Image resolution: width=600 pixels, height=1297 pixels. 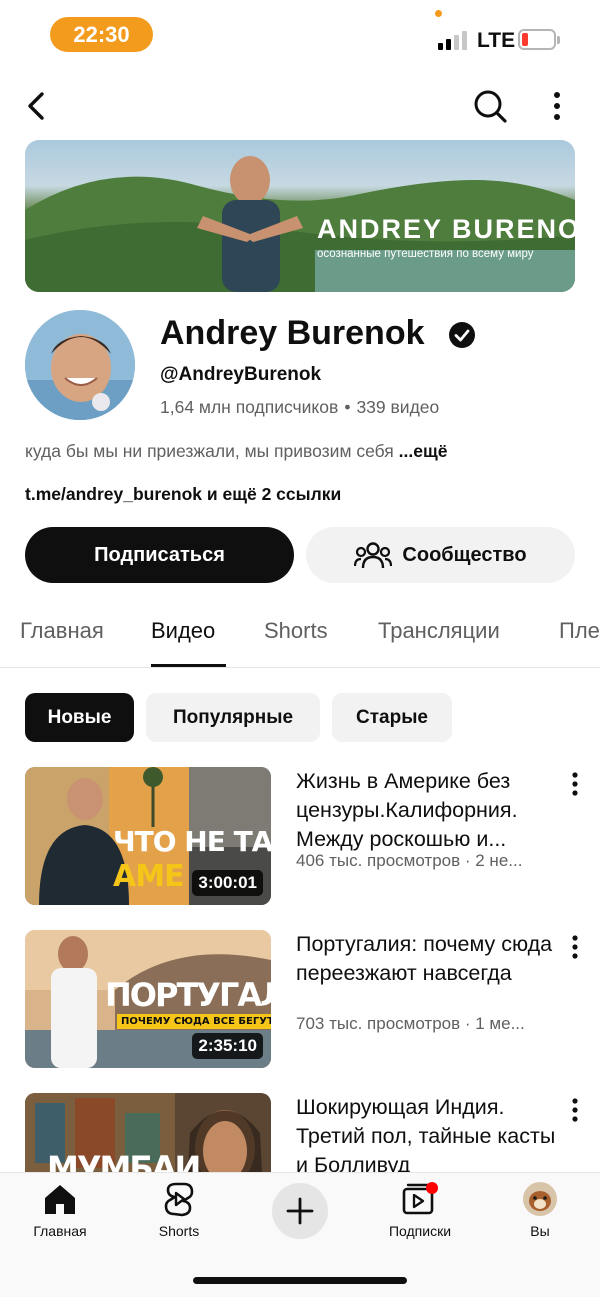 I want to click on nav-home: Главная, so click(x=60, y=1210).